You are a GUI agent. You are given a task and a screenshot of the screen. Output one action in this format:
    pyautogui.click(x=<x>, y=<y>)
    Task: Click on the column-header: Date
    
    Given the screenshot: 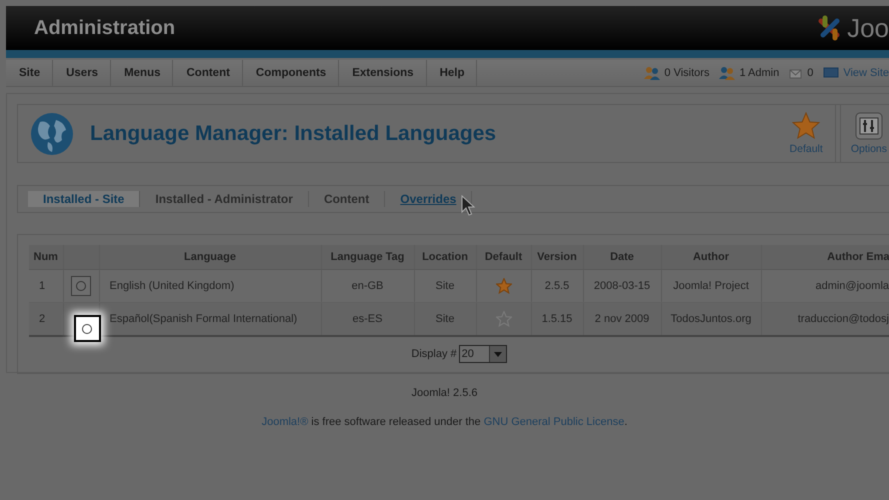 What is the action you would take?
    pyautogui.click(x=622, y=257)
    